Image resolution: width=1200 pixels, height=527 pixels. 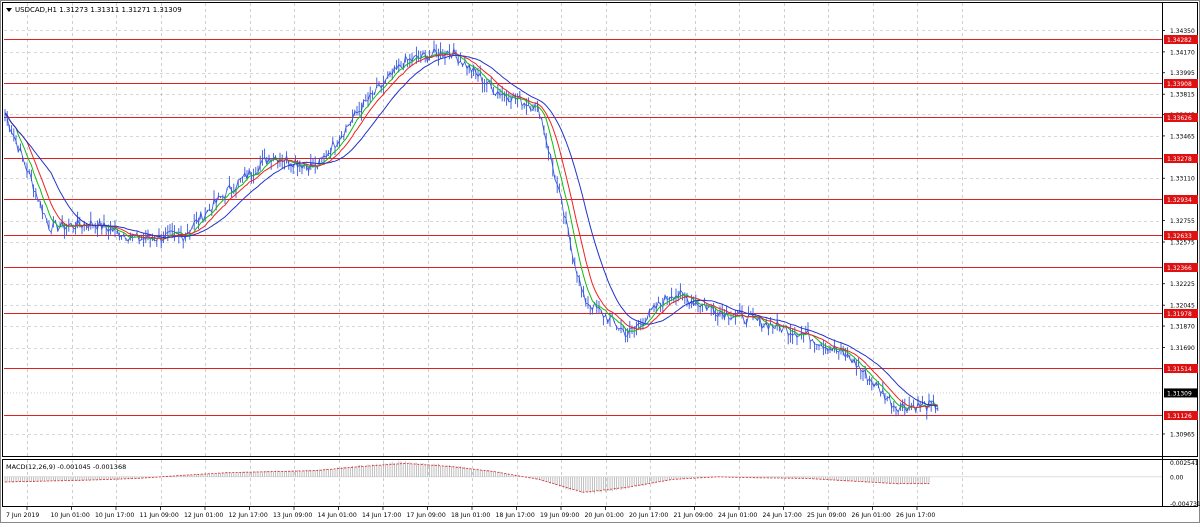 What do you see at coordinates (1185, 504) in the screenshot?
I see `macd-tick-label: -0.004731` at bounding box center [1185, 504].